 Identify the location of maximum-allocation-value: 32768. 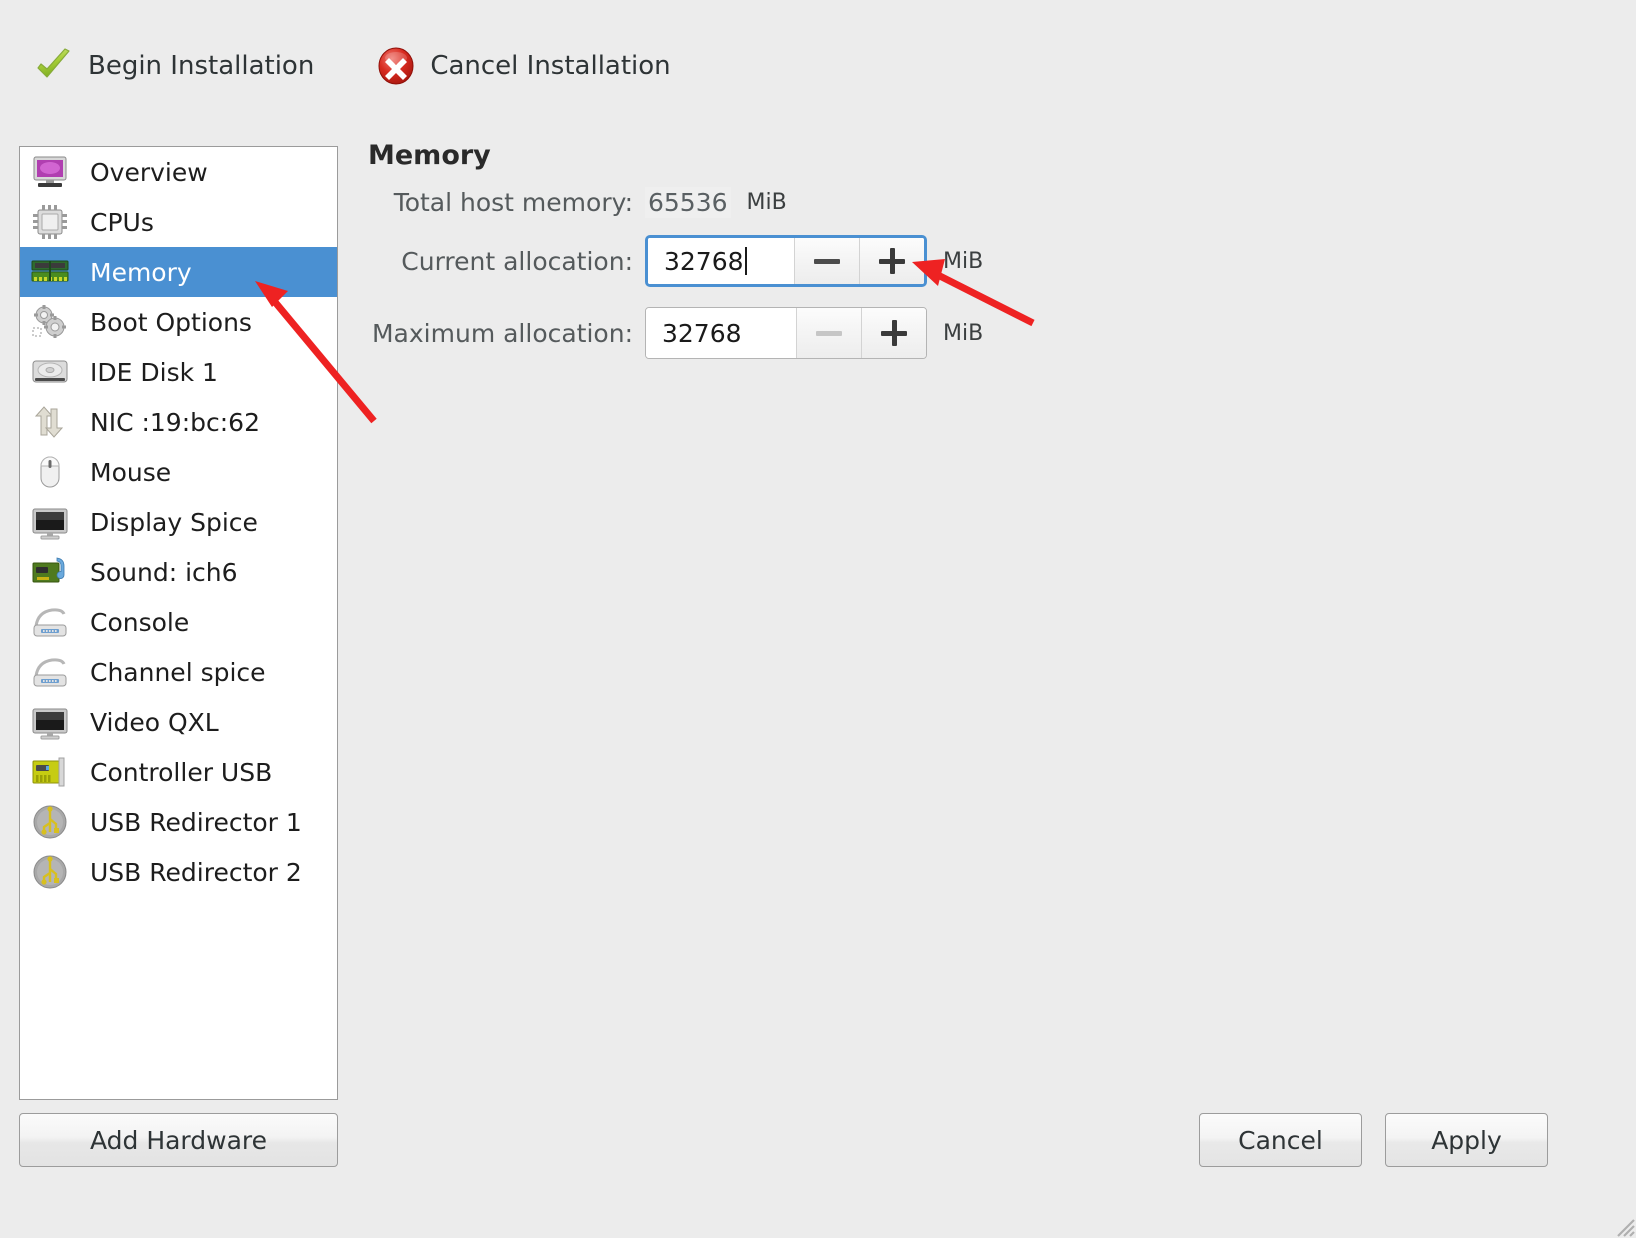
(702, 333).